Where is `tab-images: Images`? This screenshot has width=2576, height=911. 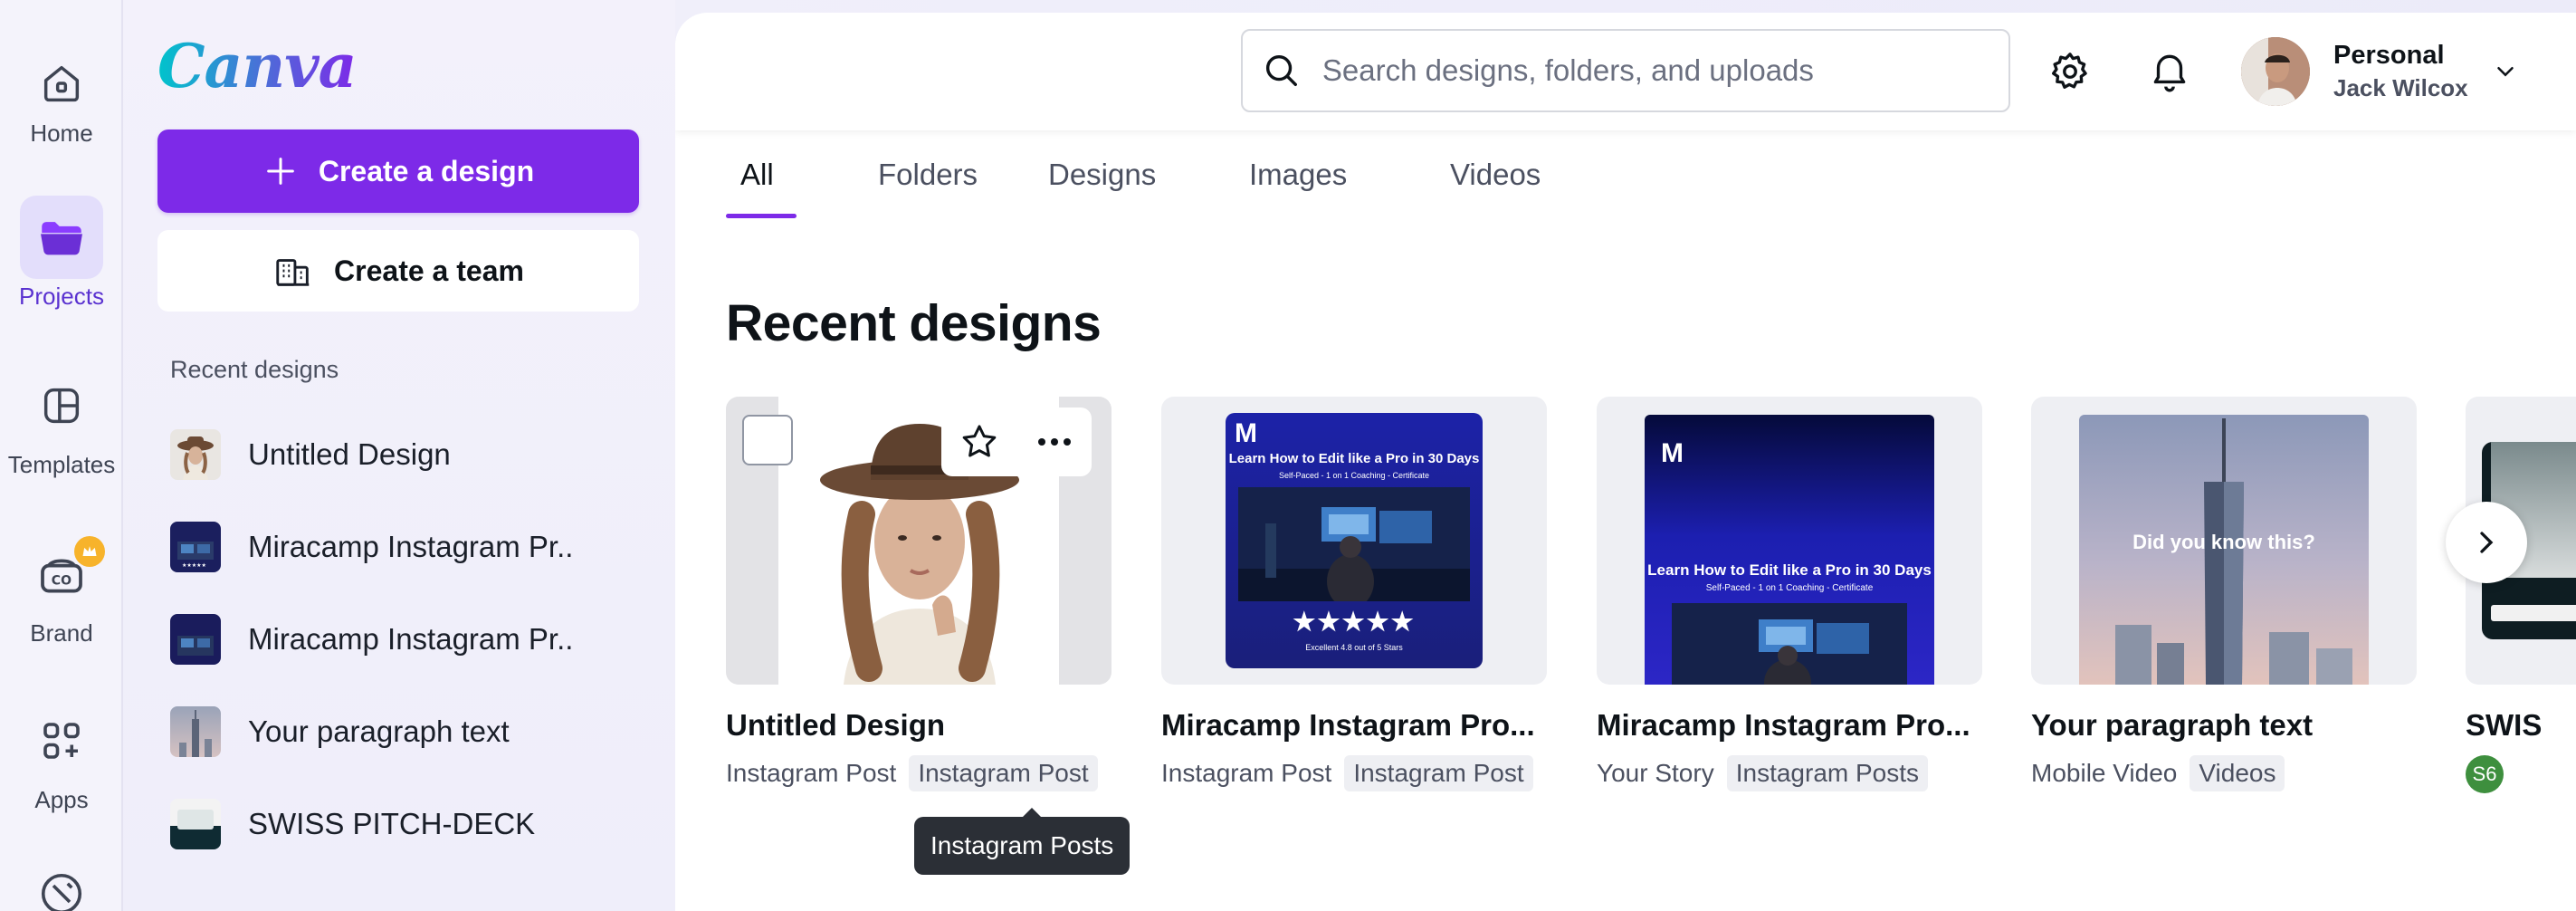 tab-images: Images is located at coordinates (1298, 194).